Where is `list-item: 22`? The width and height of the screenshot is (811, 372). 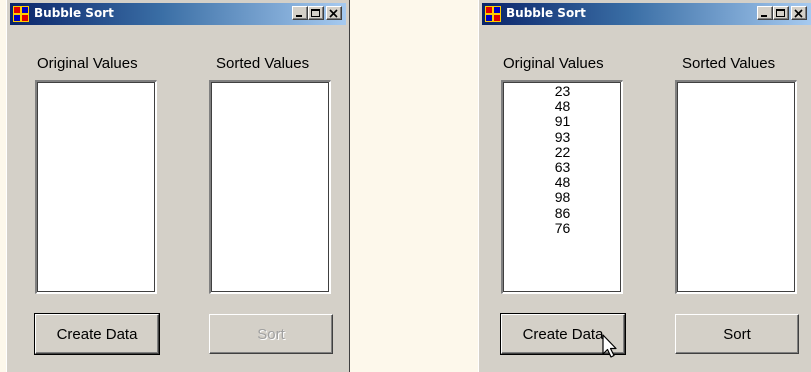
list-item: 22 is located at coordinates (562, 152).